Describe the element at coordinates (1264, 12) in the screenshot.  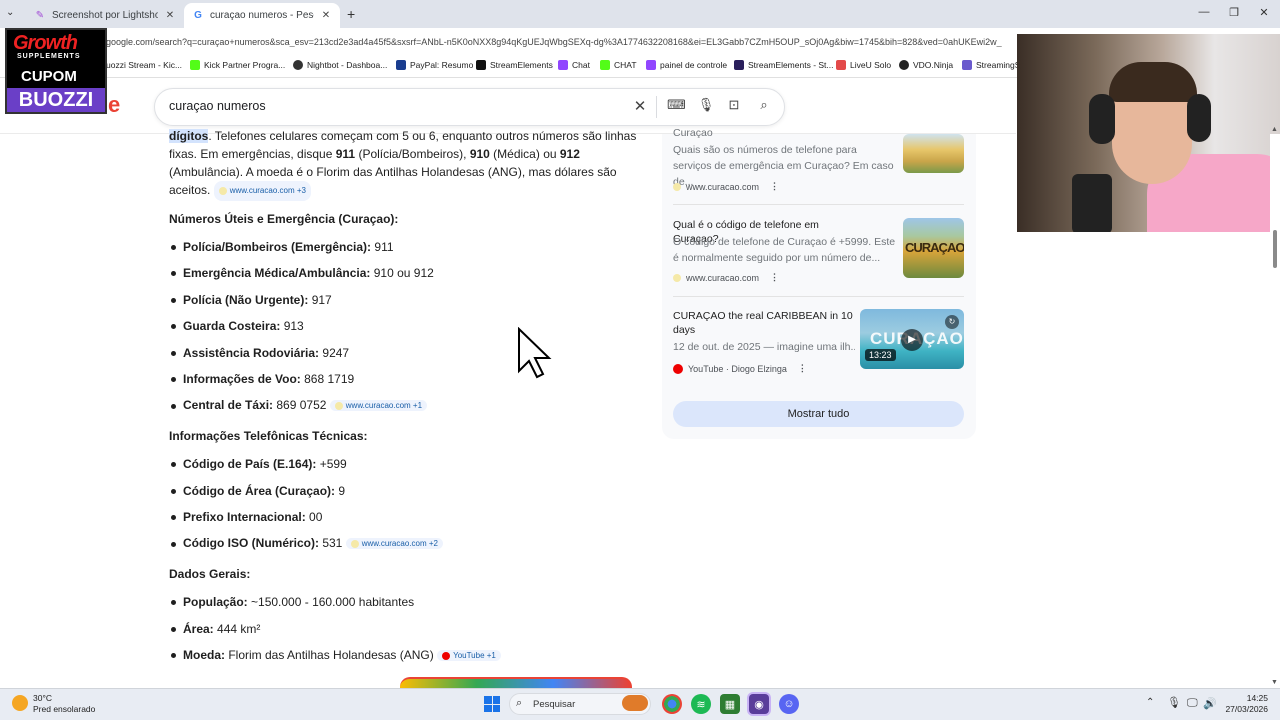
I see `close-window-icon: ✕` at that location.